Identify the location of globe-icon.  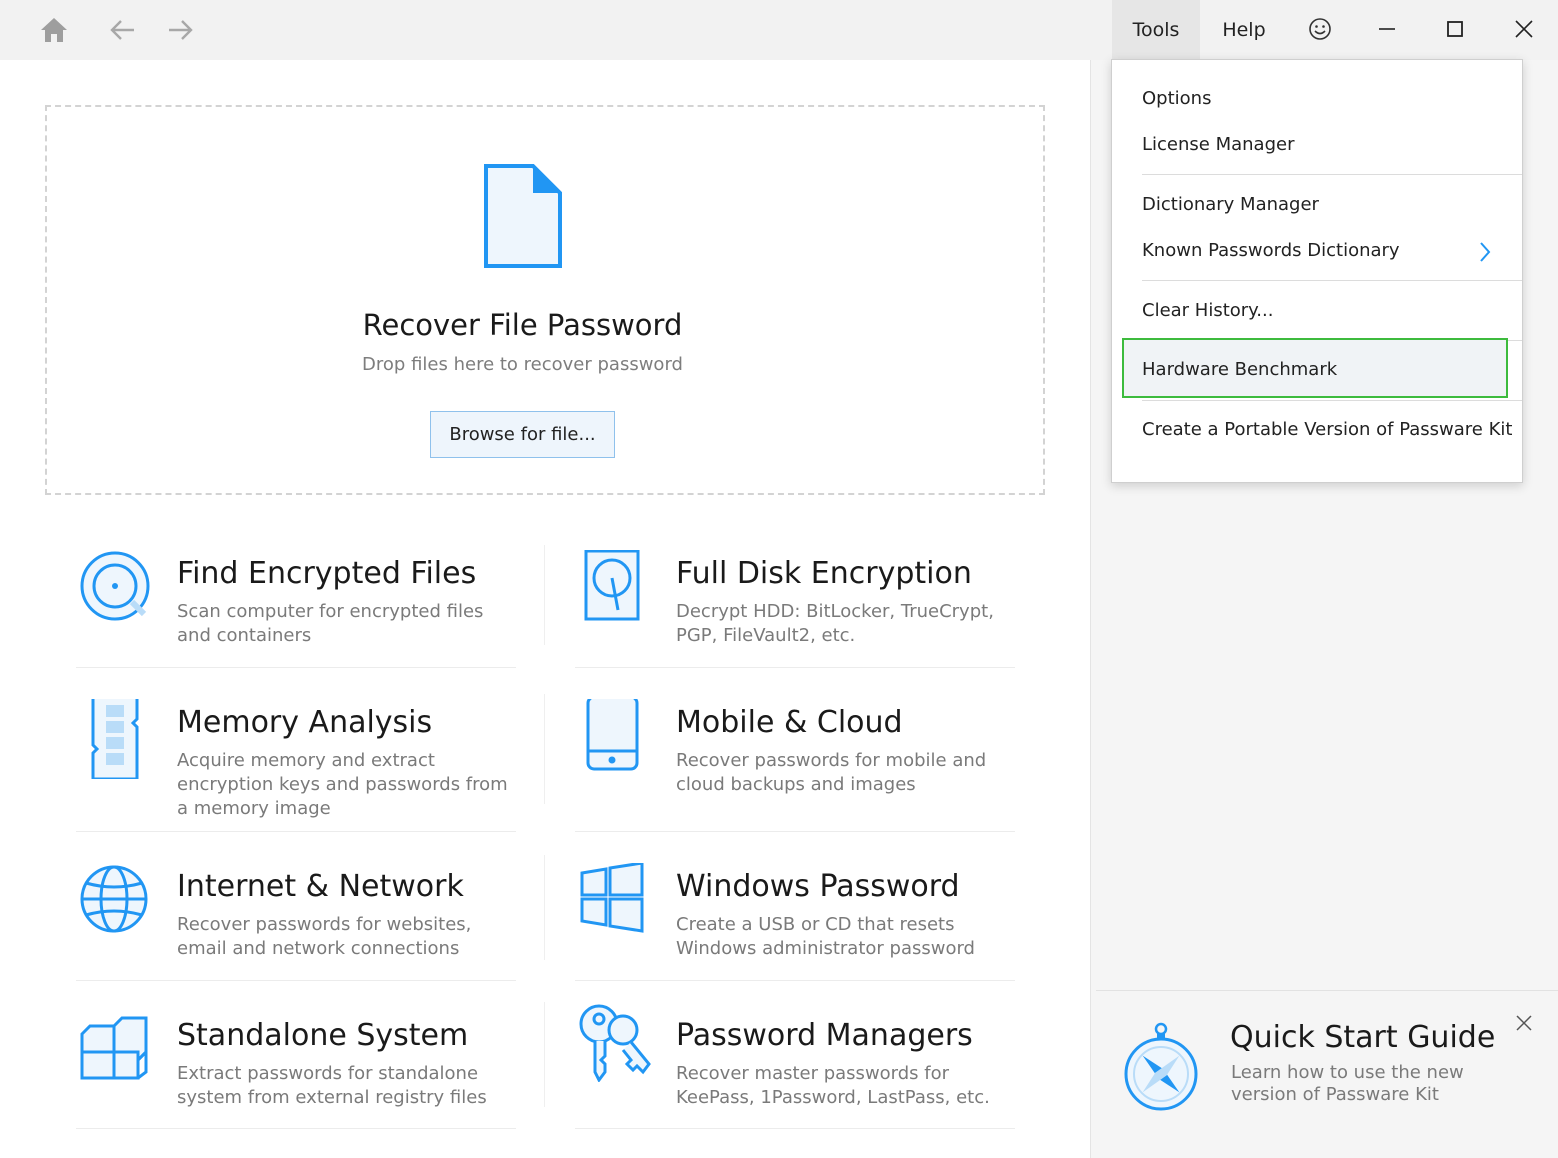
(114, 899).